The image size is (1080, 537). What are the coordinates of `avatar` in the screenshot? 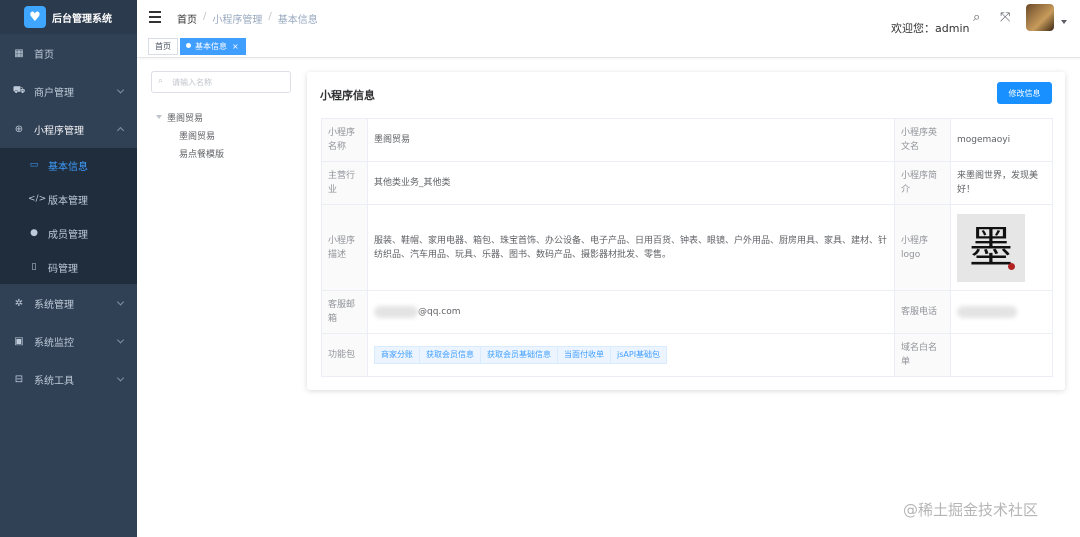 It's located at (1040, 17).